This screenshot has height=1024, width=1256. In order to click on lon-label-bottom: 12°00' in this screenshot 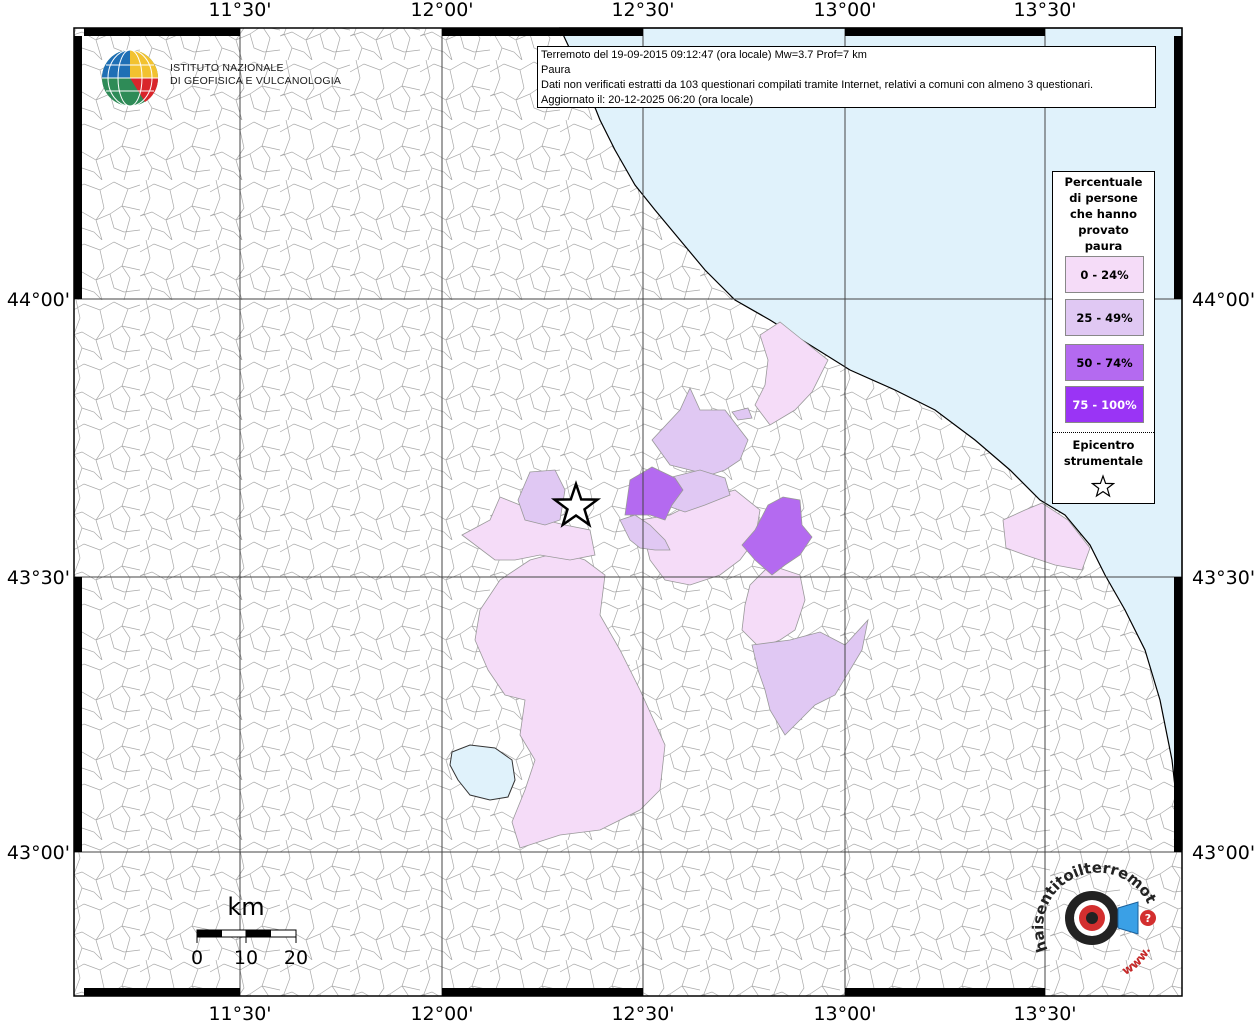, I will do `click(441, 1013)`.